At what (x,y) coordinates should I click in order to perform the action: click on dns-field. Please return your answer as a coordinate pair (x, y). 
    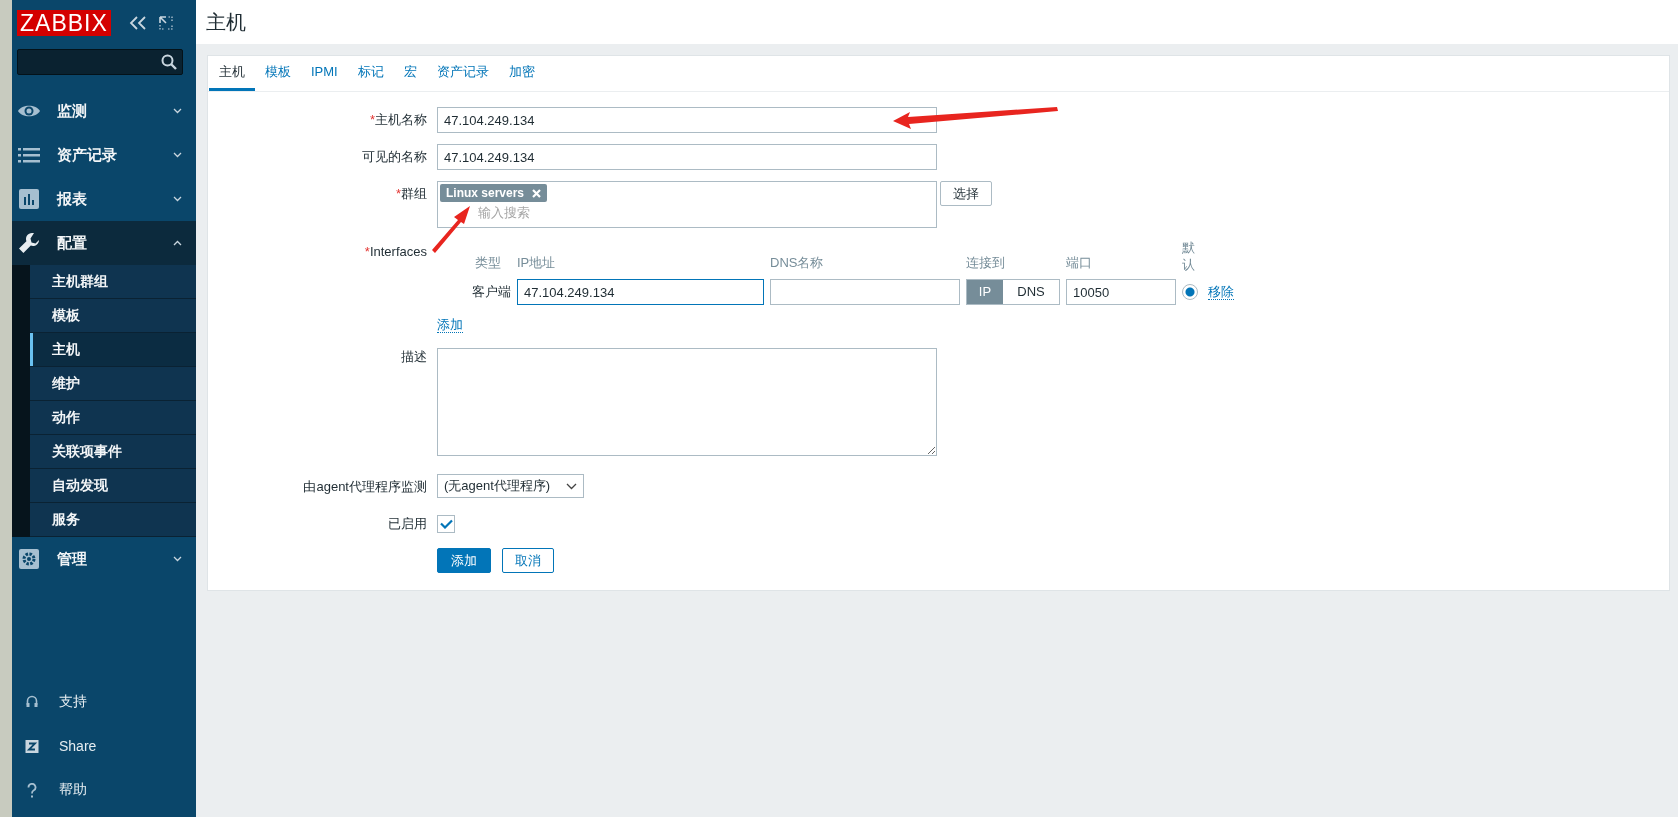
    Looking at the image, I should click on (865, 292).